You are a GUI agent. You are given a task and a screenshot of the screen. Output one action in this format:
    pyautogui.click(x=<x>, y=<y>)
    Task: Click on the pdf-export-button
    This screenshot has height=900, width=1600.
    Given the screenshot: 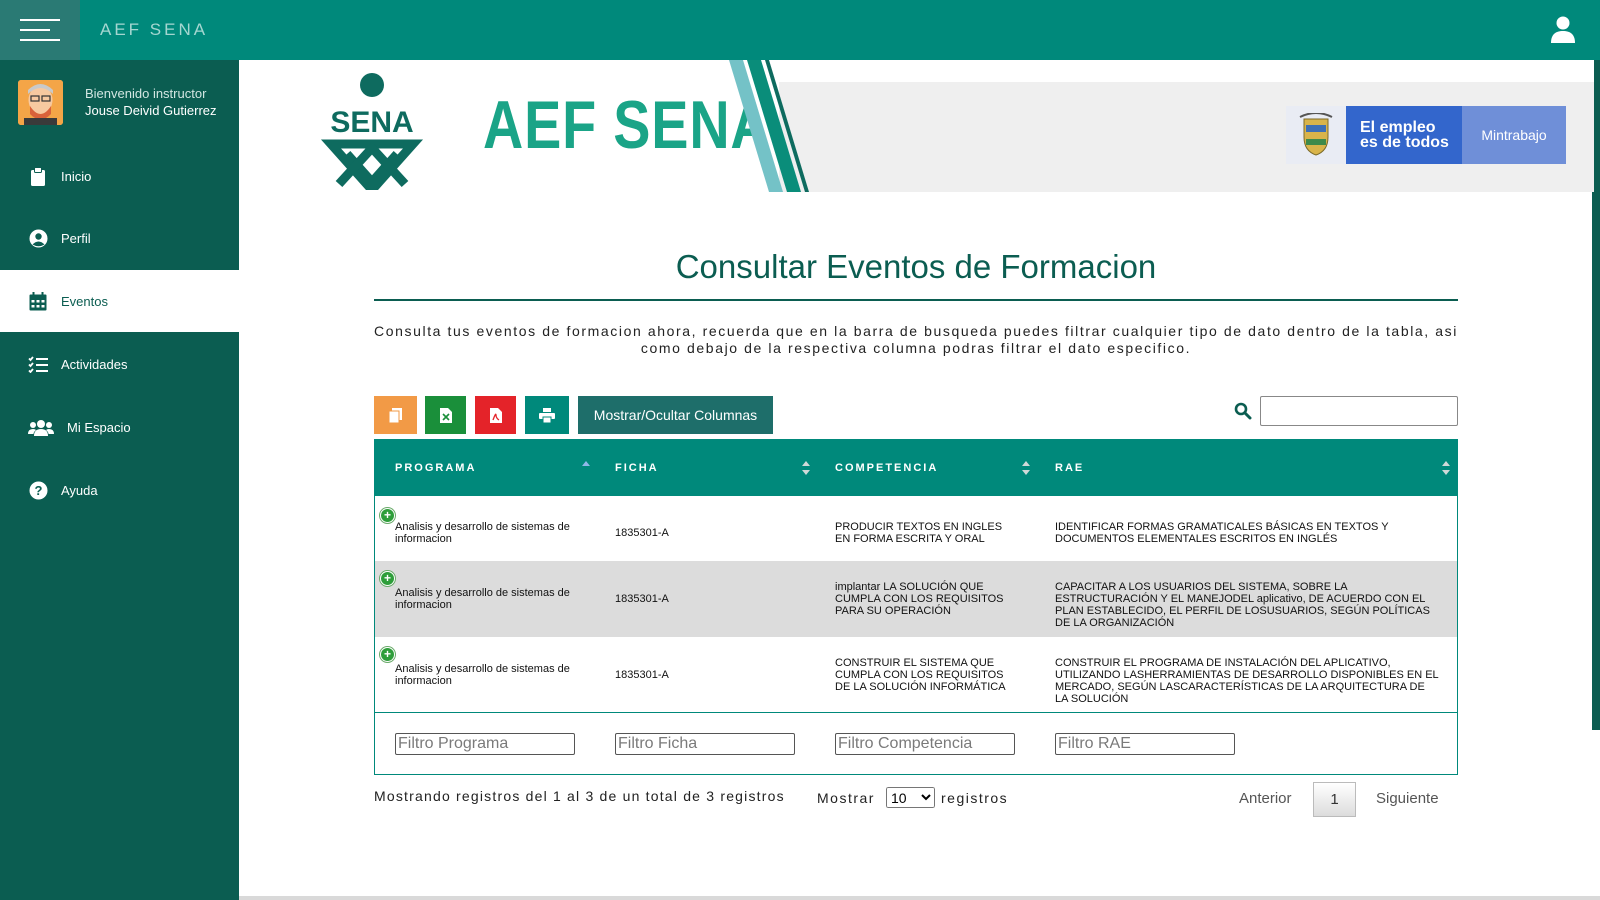 What is the action you would take?
    pyautogui.click(x=495, y=415)
    